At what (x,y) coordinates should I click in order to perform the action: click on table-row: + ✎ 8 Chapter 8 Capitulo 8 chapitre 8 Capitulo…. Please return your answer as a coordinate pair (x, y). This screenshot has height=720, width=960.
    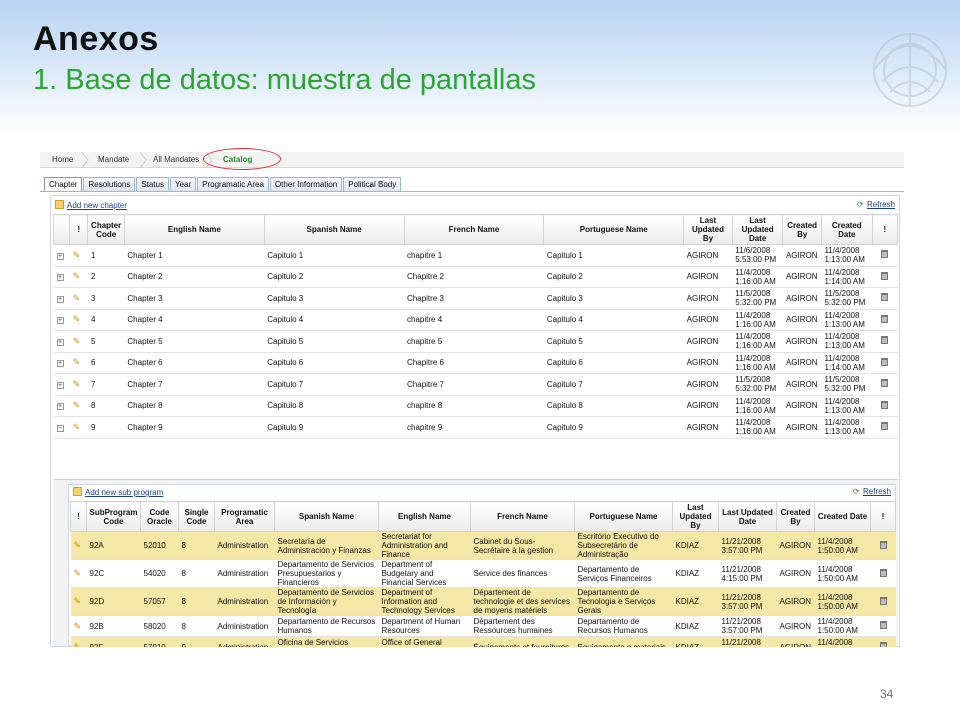
    Looking at the image, I should click on (475, 406).